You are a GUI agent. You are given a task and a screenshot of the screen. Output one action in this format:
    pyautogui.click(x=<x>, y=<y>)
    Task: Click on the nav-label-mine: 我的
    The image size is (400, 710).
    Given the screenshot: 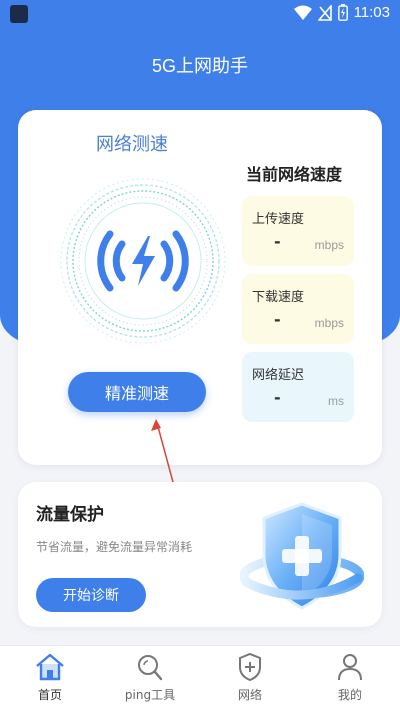 What is the action you would take?
    pyautogui.click(x=349, y=695)
    